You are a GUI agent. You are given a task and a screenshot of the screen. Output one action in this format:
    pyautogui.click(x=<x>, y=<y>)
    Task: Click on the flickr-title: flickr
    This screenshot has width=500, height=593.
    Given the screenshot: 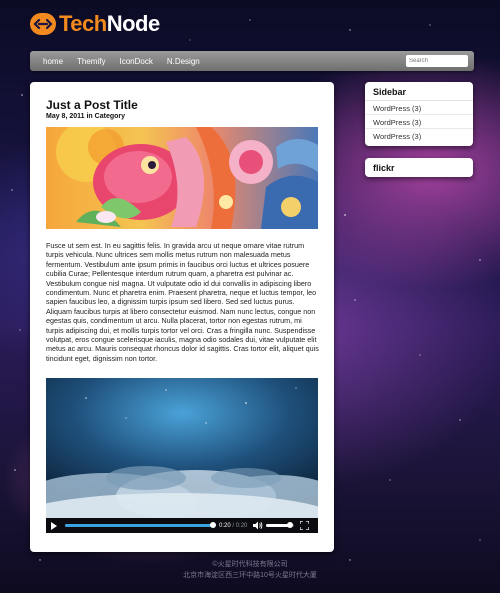 What is the action you would take?
    pyautogui.click(x=384, y=168)
    